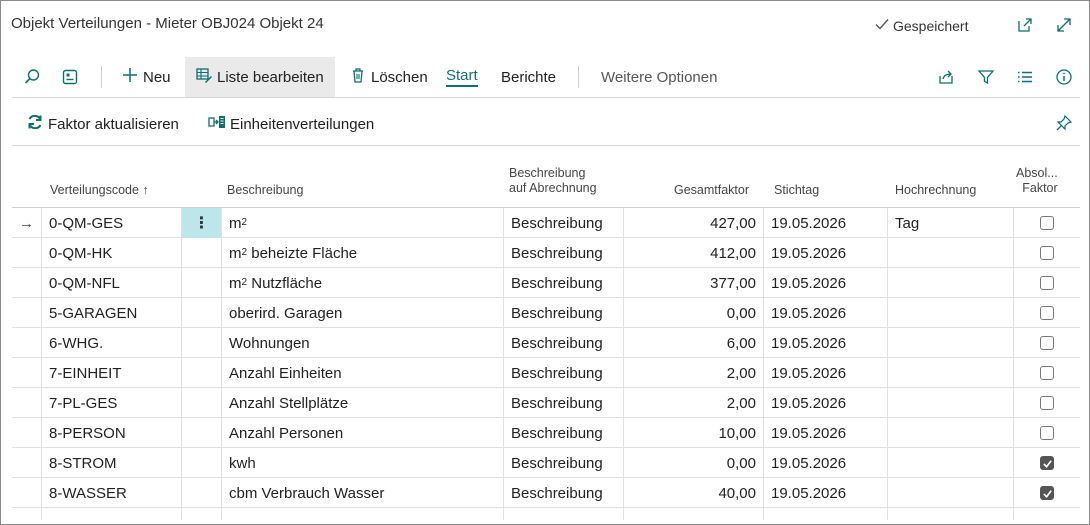  Describe the element at coordinates (363, 253) in the screenshot. I see `description-cell: m2 beheizte Fläche` at that location.